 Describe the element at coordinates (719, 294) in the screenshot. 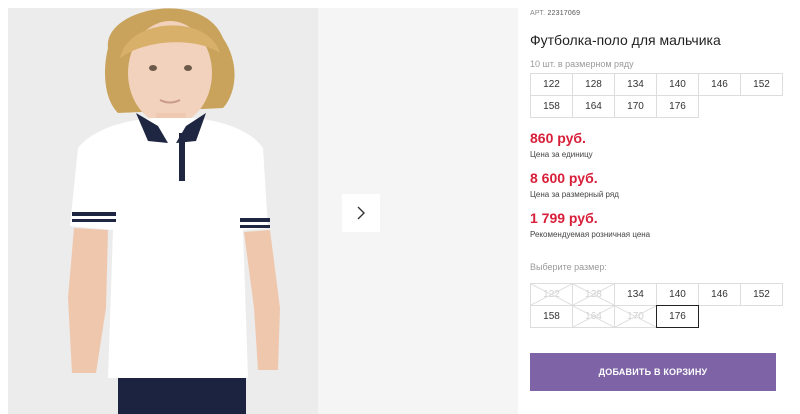

I see `size-option: 146` at that location.